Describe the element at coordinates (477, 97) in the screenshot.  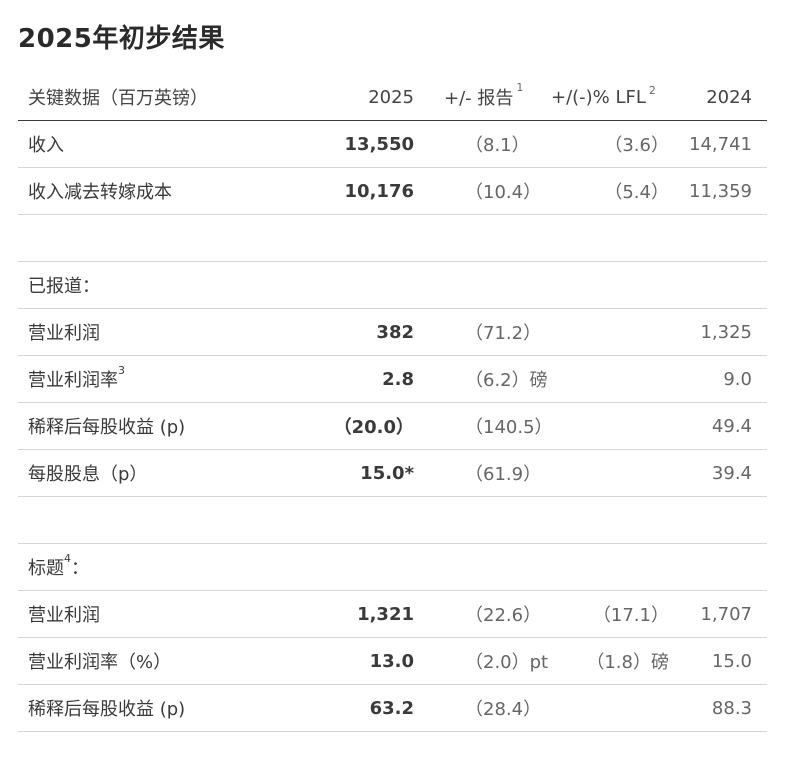
I see `header-reported: +/- 报告1` at that location.